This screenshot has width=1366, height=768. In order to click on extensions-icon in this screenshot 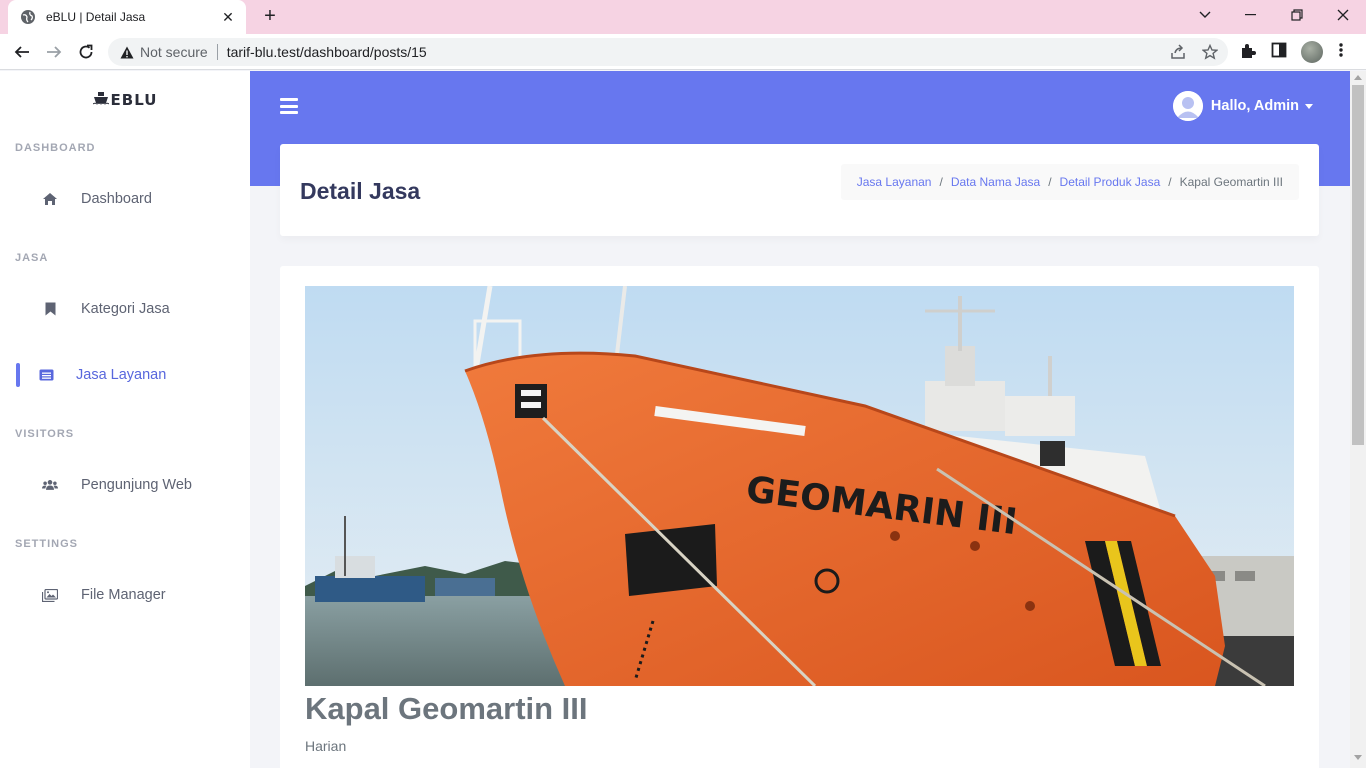, I will do `click(1248, 51)`.